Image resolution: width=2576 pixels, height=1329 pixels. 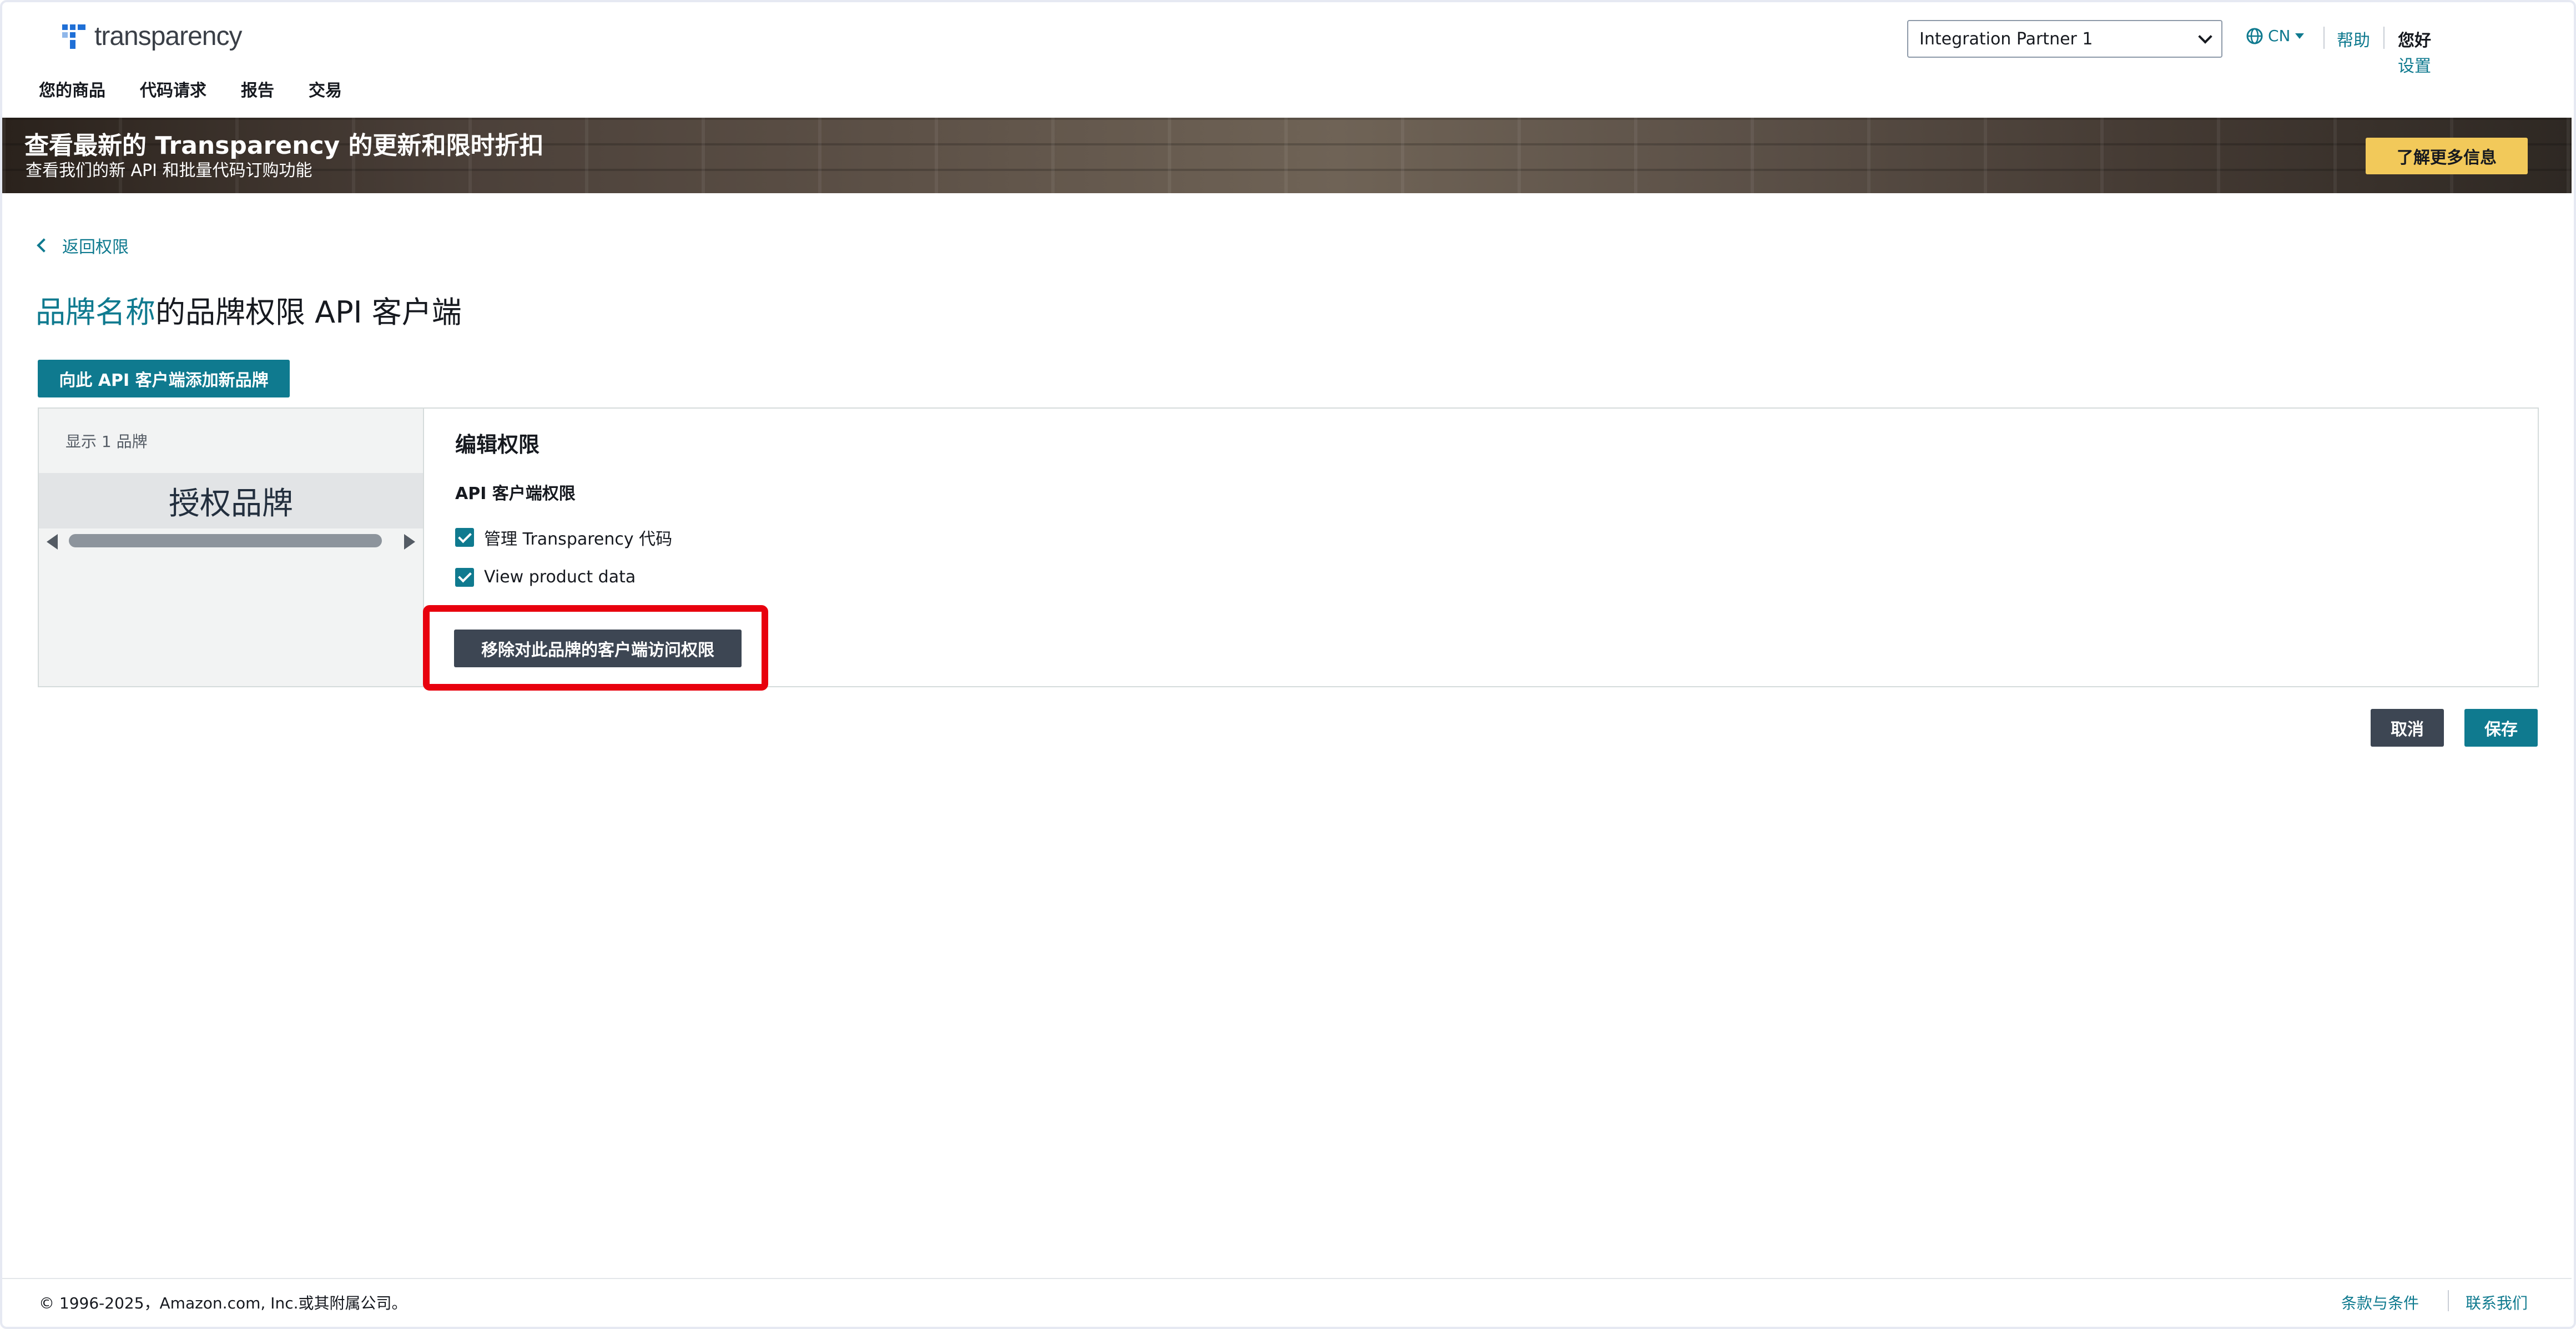 I want to click on permission-label: View product data, so click(x=560, y=577).